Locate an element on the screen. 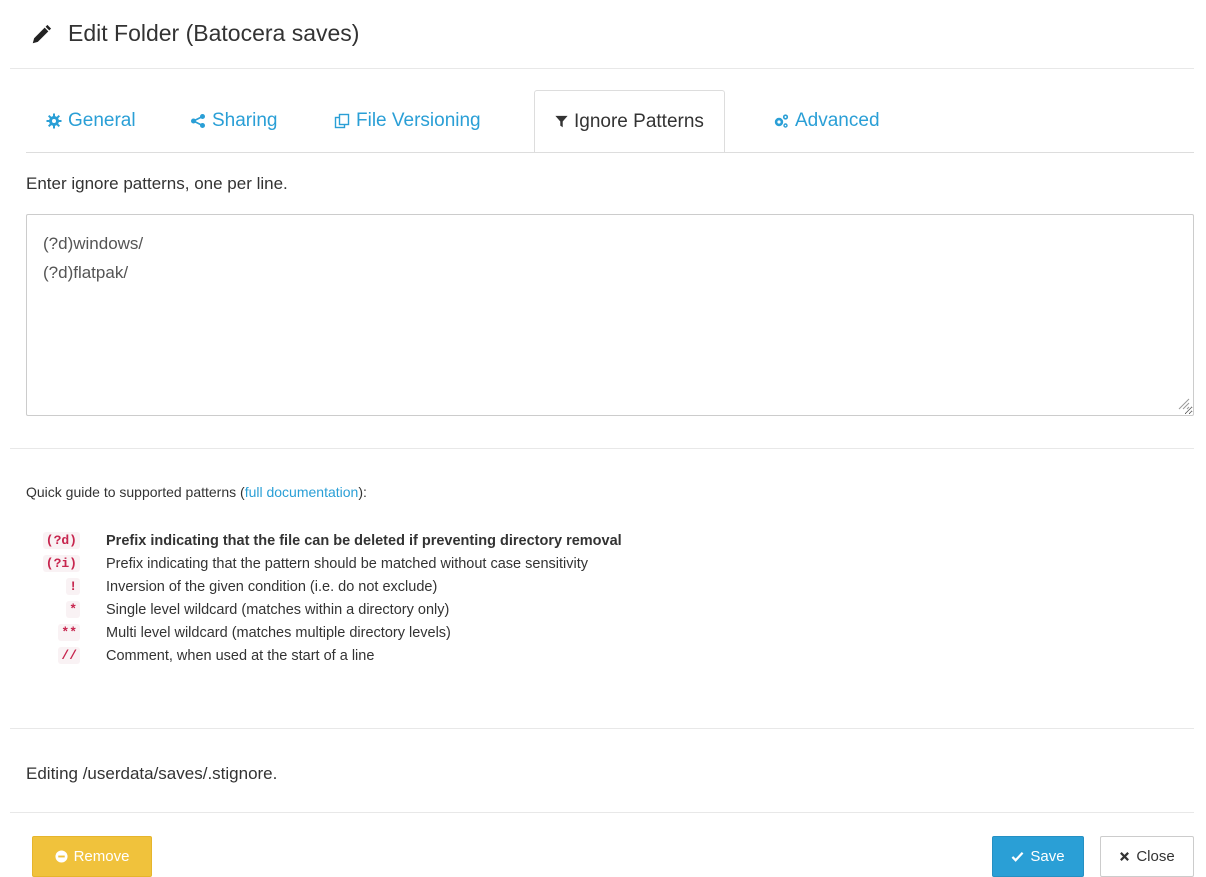 This screenshot has width=1206, height=877. pattern-code: ! is located at coordinates (73, 586).